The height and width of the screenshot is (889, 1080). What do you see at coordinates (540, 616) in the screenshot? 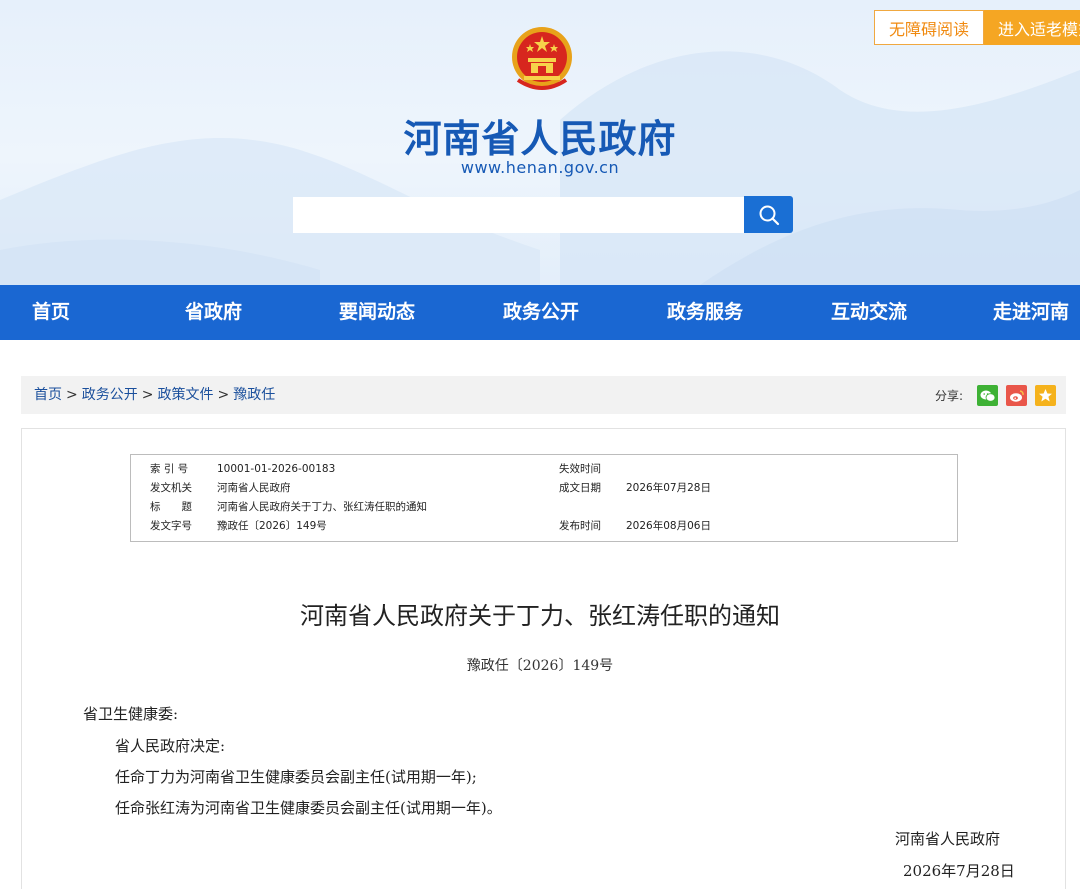
I see `article-title: 河南省人民政府关于丁力、张红涛任职的通知` at bounding box center [540, 616].